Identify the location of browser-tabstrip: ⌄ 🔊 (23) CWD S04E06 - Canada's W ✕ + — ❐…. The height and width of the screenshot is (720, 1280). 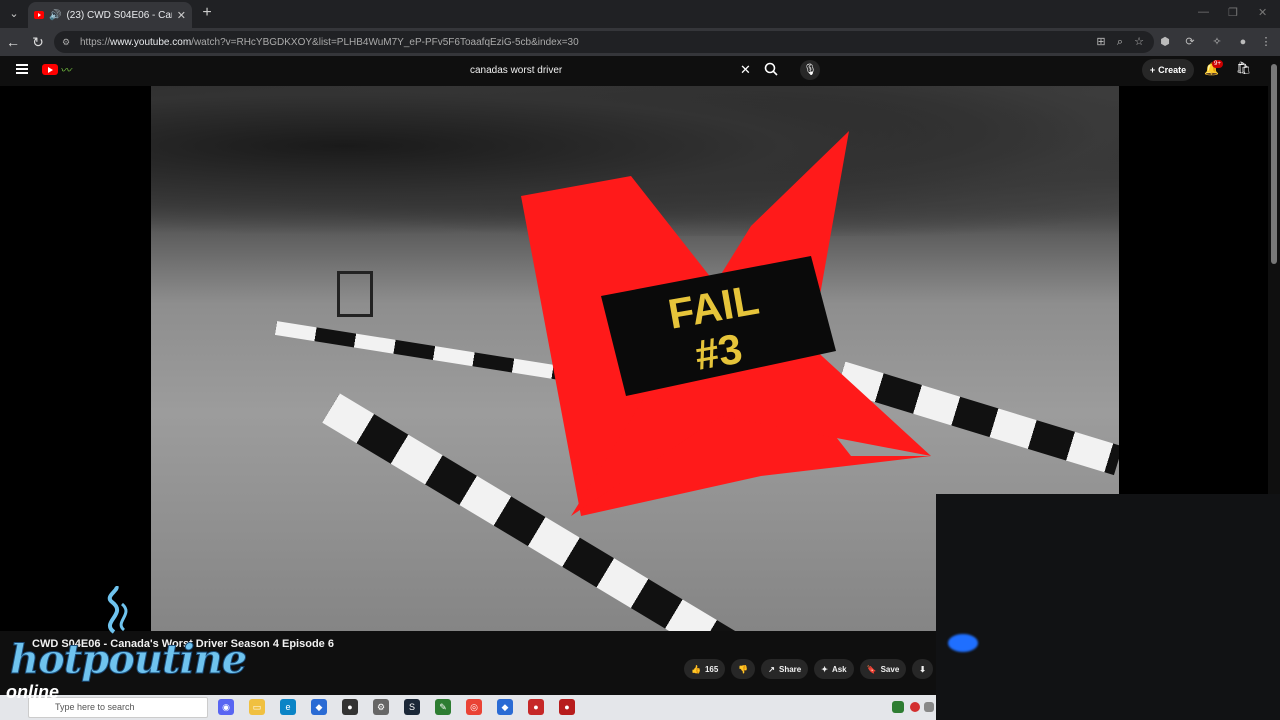
(640, 14).